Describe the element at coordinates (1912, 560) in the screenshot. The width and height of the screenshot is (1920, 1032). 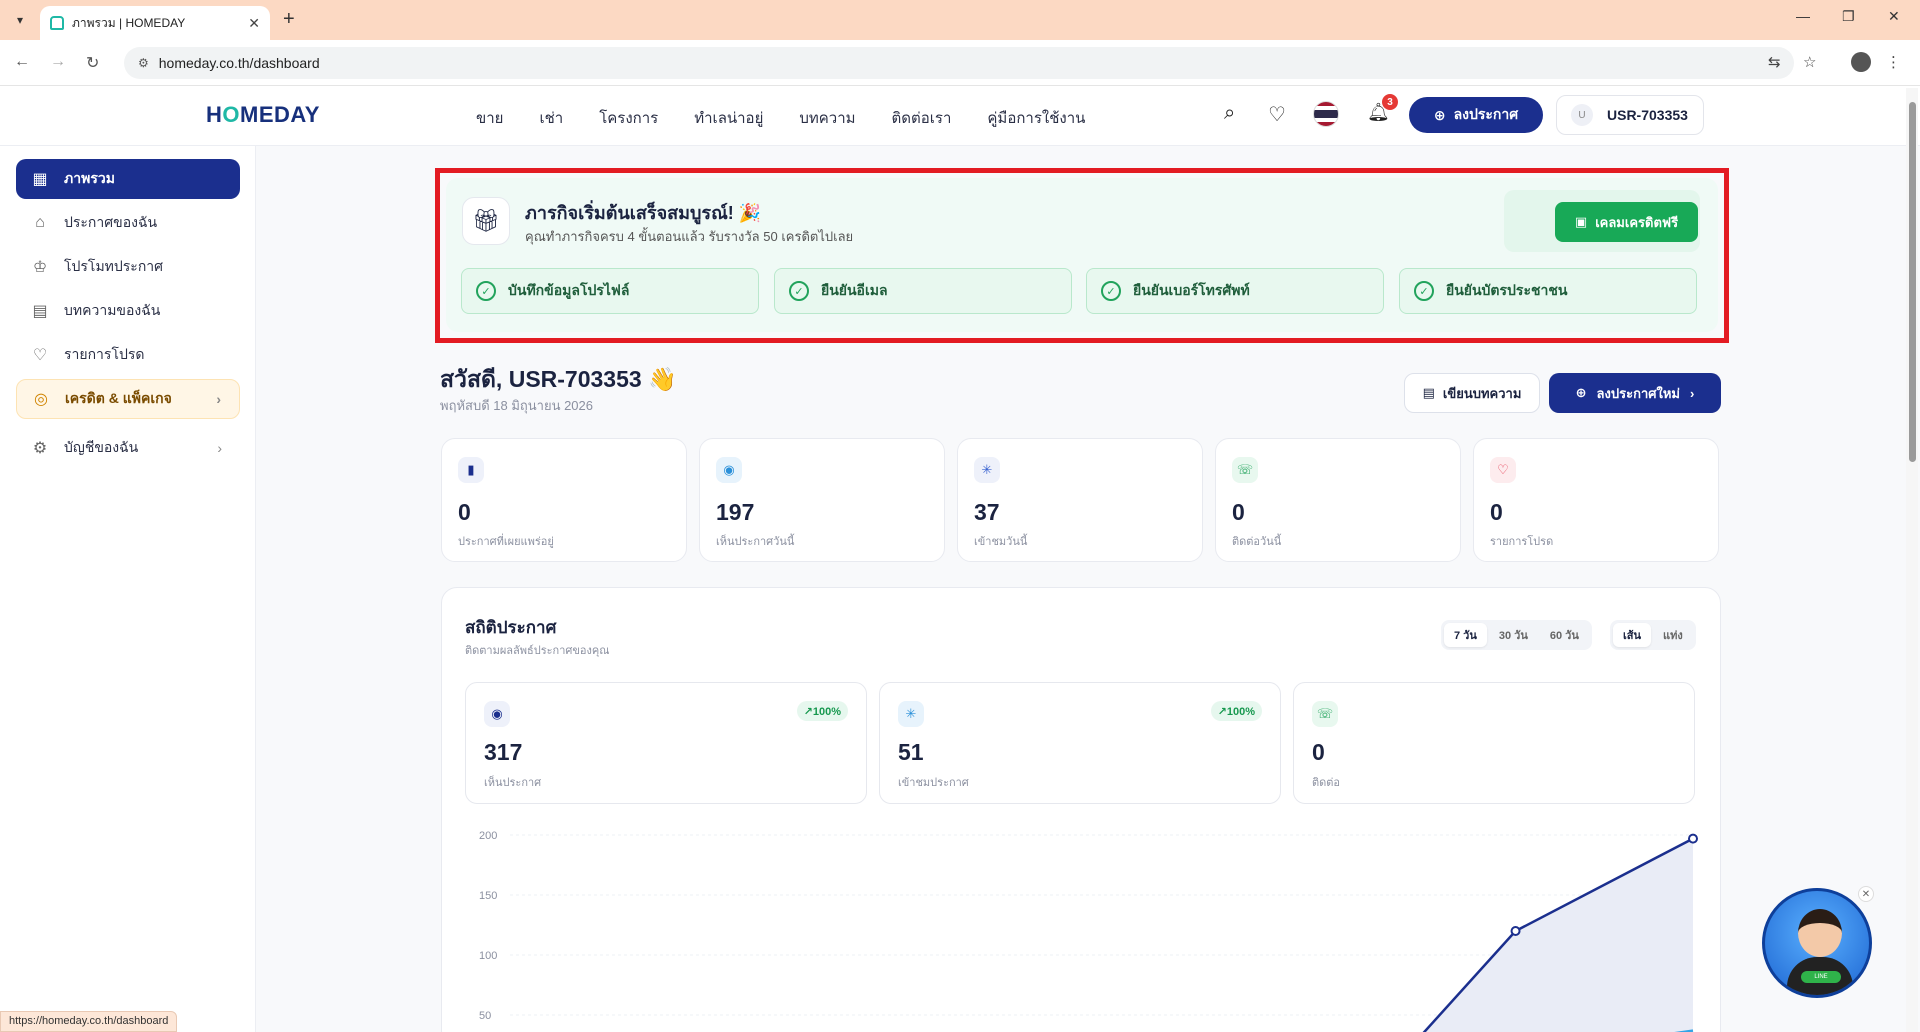
I see `page-scrollbar` at that location.